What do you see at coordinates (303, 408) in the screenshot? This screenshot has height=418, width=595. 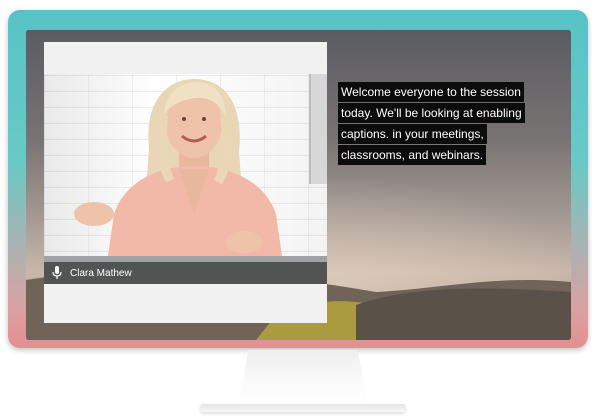 I see `monitor-stand-base` at bounding box center [303, 408].